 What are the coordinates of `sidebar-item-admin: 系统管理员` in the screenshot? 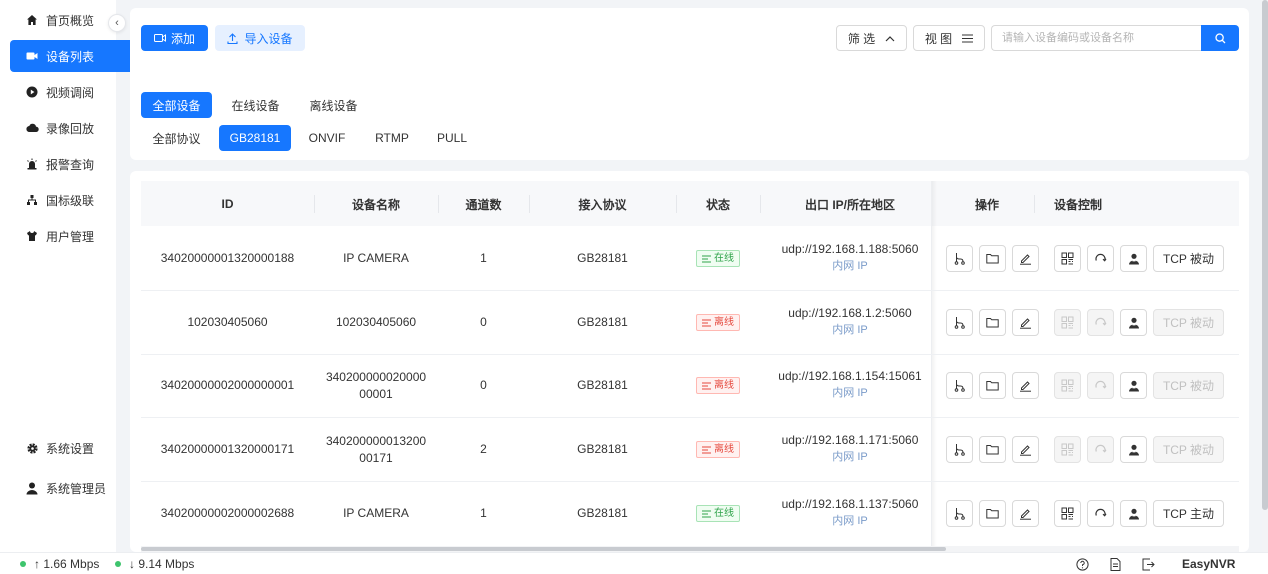 It's located at (72, 488).